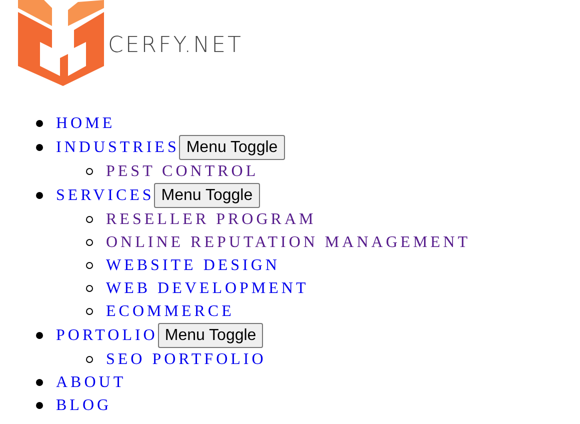 The image size is (580, 424). I want to click on menu-link: RESELLER PROGRAM, so click(211, 220).